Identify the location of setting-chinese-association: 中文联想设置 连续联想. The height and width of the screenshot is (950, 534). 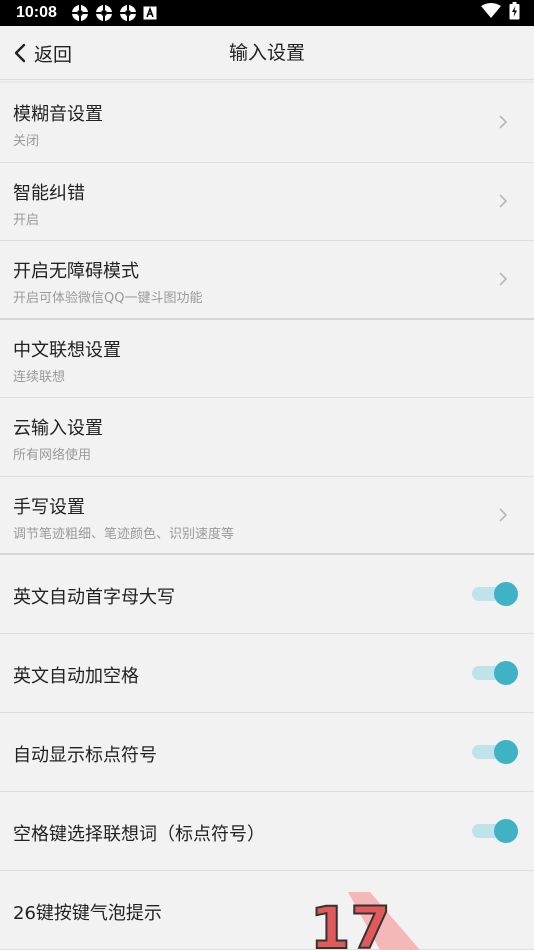
(267, 359).